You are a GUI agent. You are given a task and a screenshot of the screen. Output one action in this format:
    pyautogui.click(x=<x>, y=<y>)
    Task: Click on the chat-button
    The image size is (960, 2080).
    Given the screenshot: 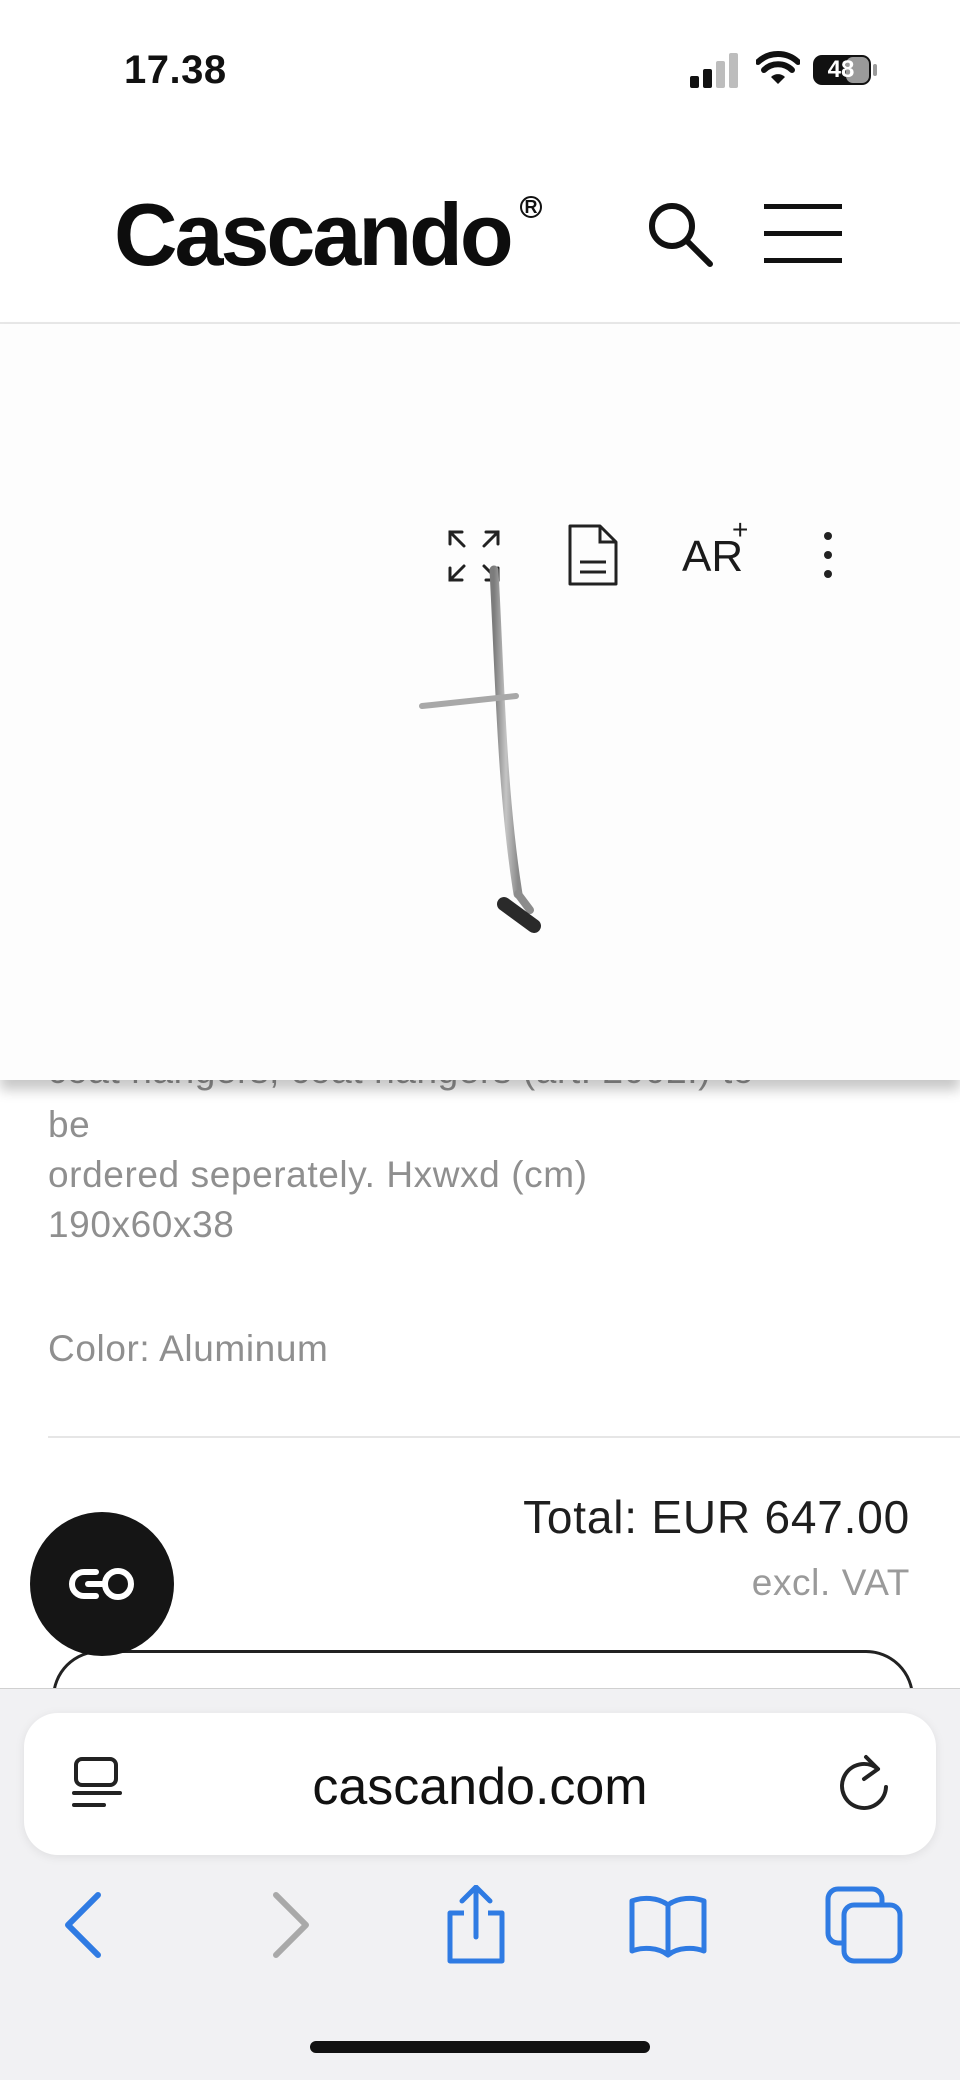 What is the action you would take?
    pyautogui.click(x=102, y=1584)
    